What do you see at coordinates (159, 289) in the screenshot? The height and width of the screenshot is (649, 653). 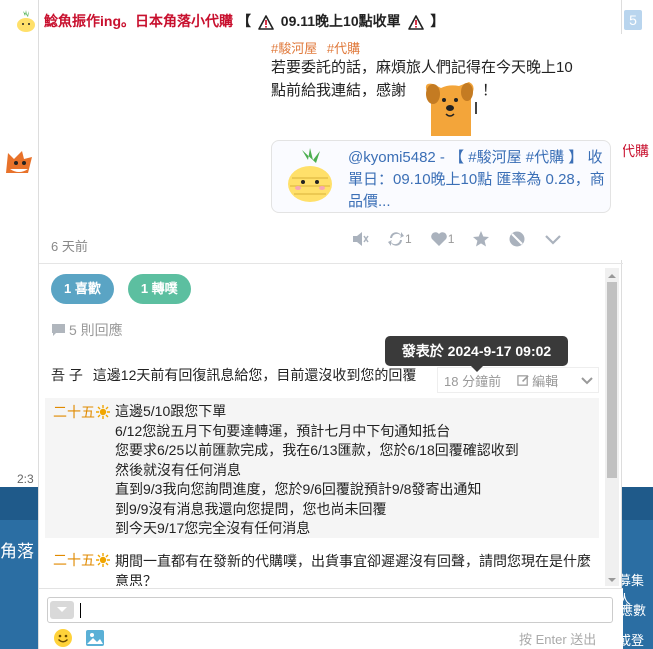 I see `reposts-pill: 1 轉噗` at bounding box center [159, 289].